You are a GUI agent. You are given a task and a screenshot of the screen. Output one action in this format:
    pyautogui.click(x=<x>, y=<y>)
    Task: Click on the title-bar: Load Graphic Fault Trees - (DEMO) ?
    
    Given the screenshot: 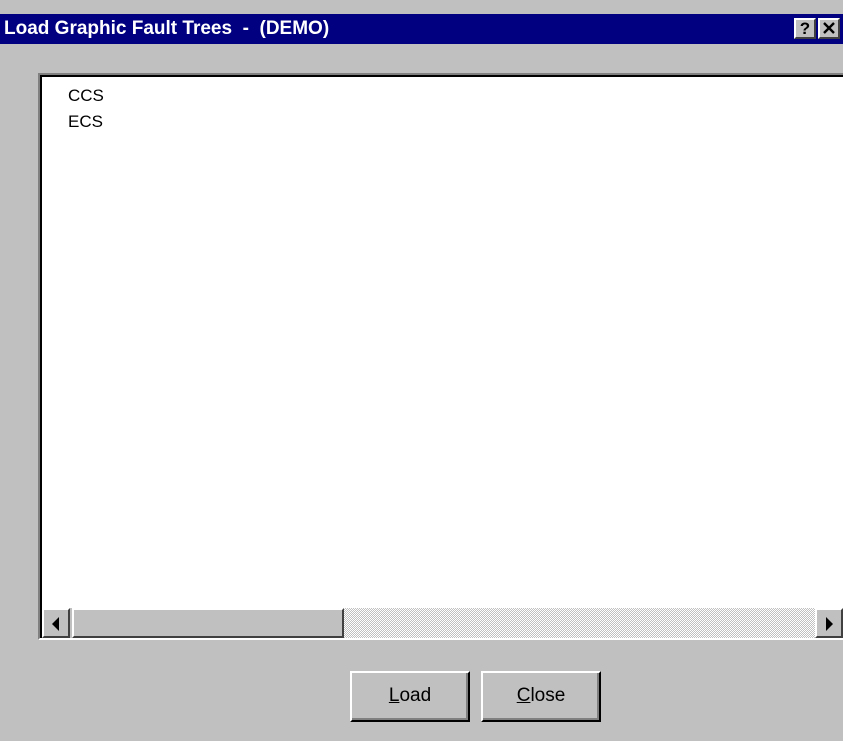 What is the action you would take?
    pyautogui.click(x=421, y=29)
    